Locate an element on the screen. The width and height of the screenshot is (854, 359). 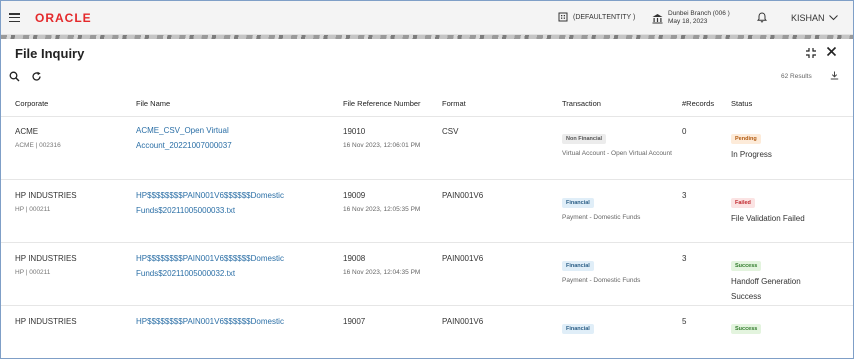
download-icon is located at coordinates (834, 75).